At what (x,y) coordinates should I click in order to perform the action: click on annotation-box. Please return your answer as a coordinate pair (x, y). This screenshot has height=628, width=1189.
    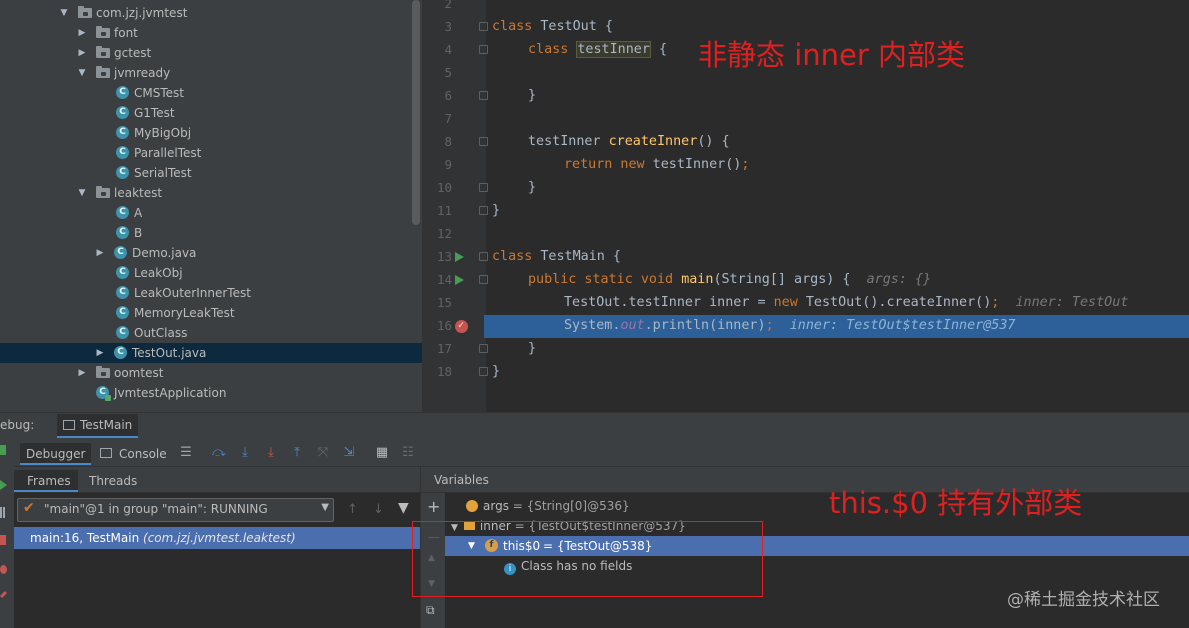
    Looking at the image, I should click on (587, 559).